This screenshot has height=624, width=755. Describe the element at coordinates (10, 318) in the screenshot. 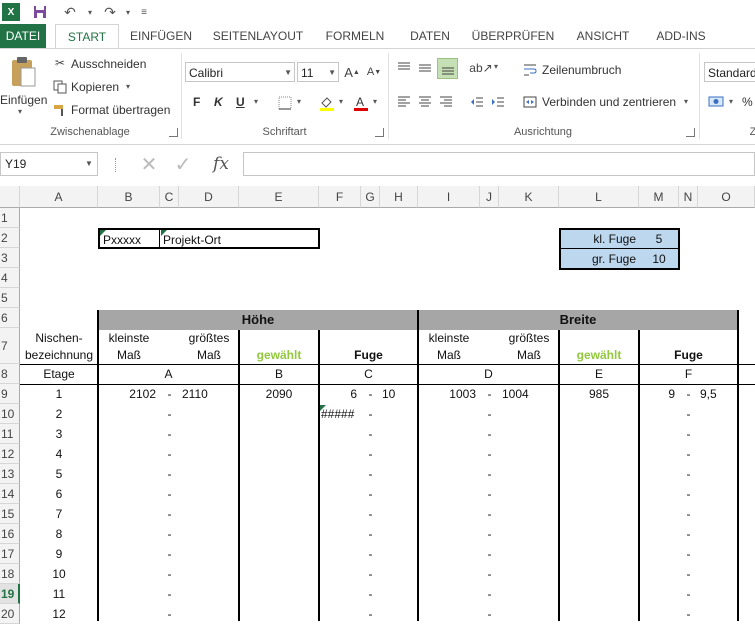

I see `row-header-6: 6` at that location.